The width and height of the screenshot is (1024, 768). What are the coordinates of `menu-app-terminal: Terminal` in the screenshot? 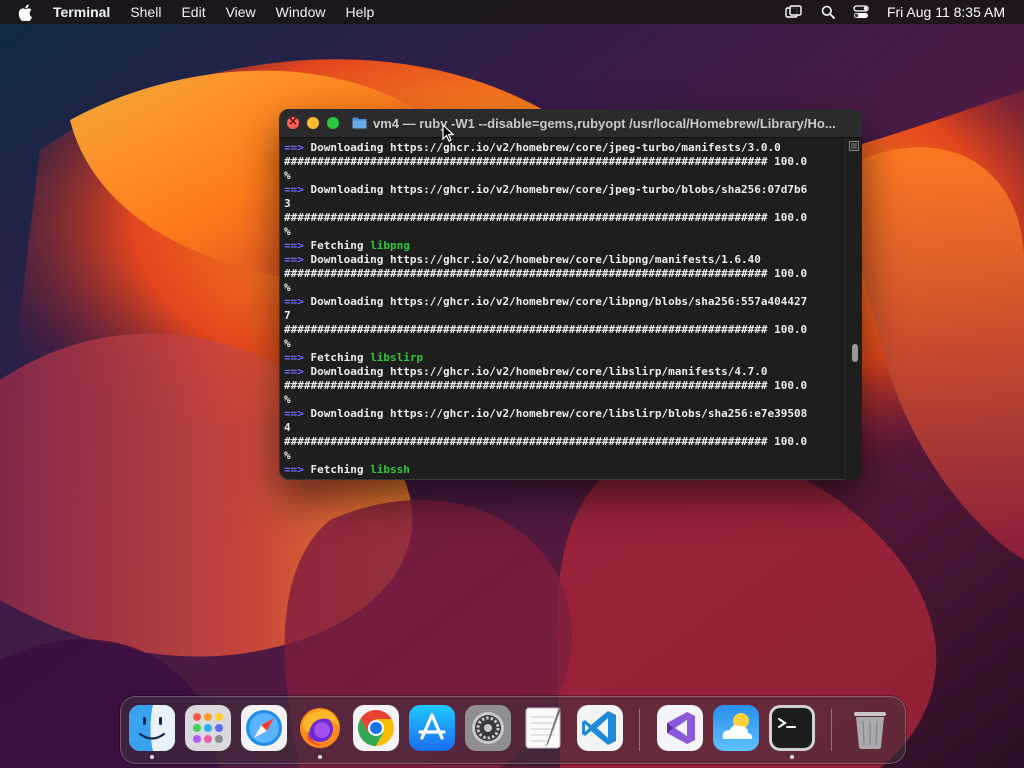 It's located at (81, 12).